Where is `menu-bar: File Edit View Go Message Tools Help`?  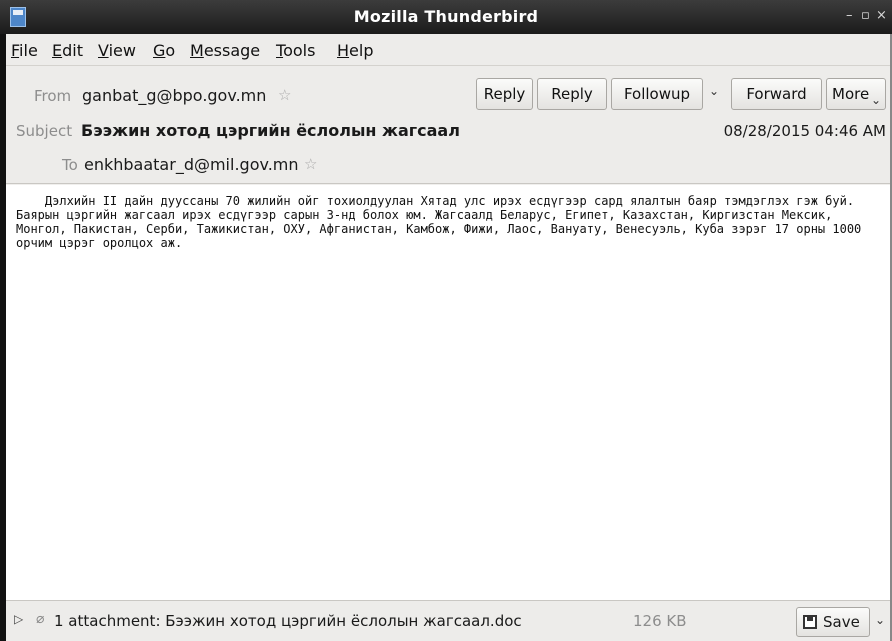
menu-bar: File Edit View Go Message Tools Help is located at coordinates (448, 50).